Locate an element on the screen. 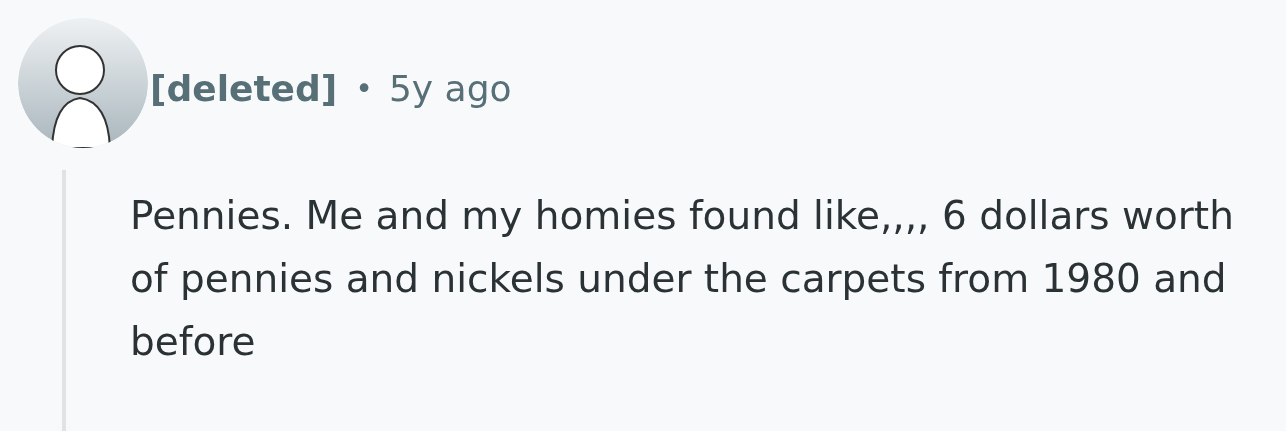  avatar-icon is located at coordinates (83, 83).